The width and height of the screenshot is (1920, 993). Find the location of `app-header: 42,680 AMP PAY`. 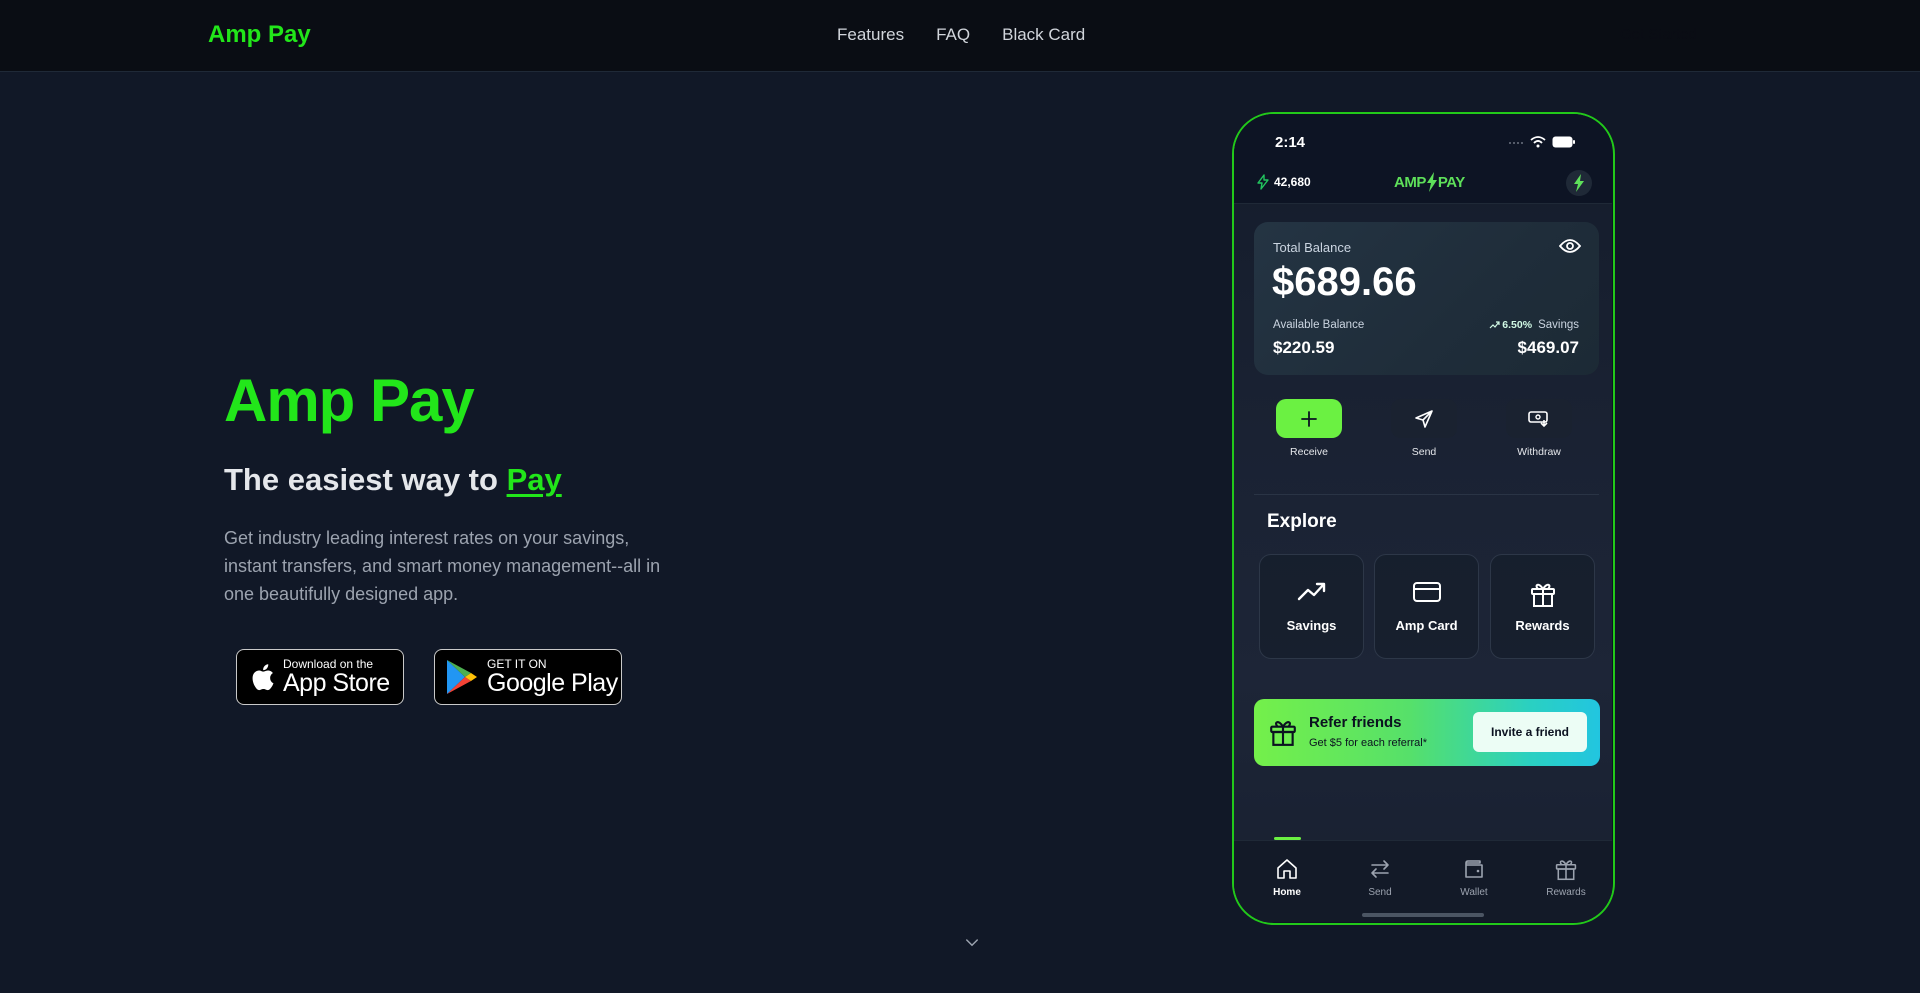

app-header: 42,680 AMP PAY is located at coordinates (1423, 183).